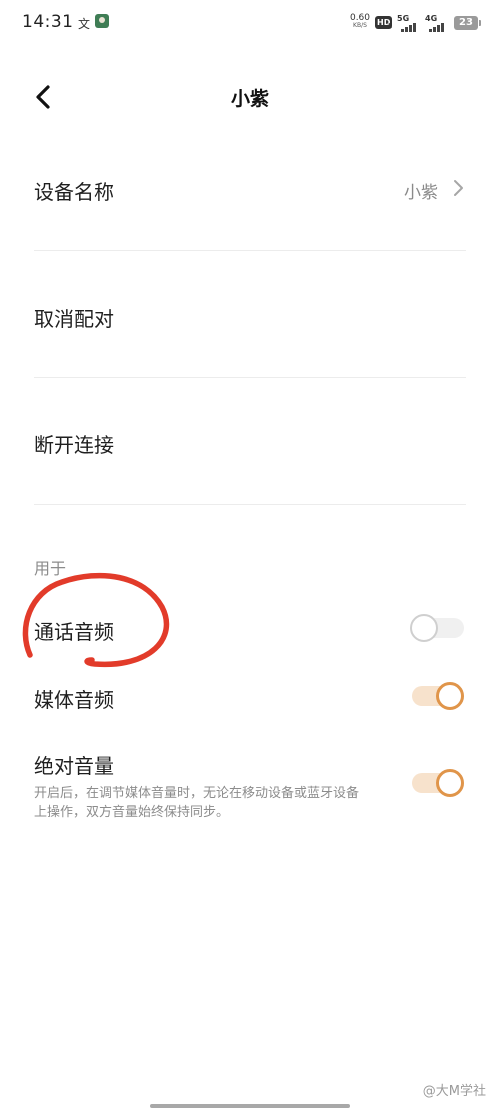 The height and width of the screenshot is (1111, 500). I want to click on sim2-network-type: 4G, so click(431, 18).